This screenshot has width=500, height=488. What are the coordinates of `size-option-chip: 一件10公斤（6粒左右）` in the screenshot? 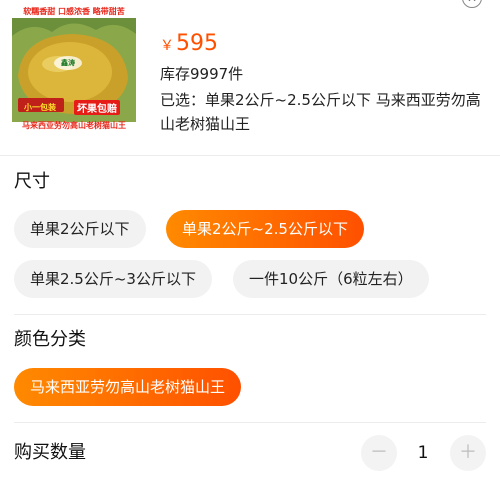 It's located at (331, 279).